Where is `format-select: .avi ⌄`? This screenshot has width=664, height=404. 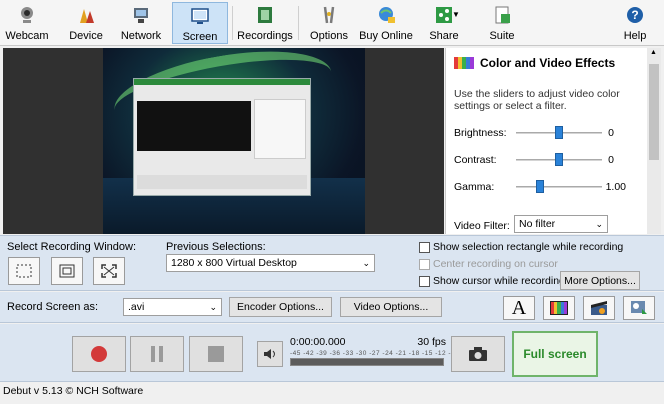
format-select: .avi ⌄ is located at coordinates (172, 307).